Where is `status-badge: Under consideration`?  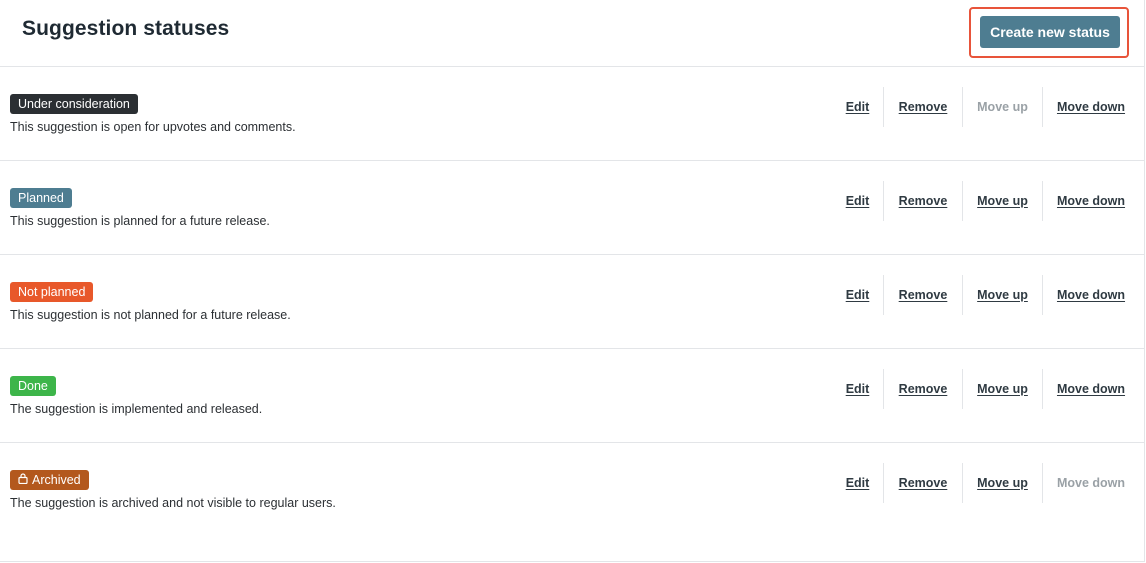 status-badge: Under consideration is located at coordinates (74, 104).